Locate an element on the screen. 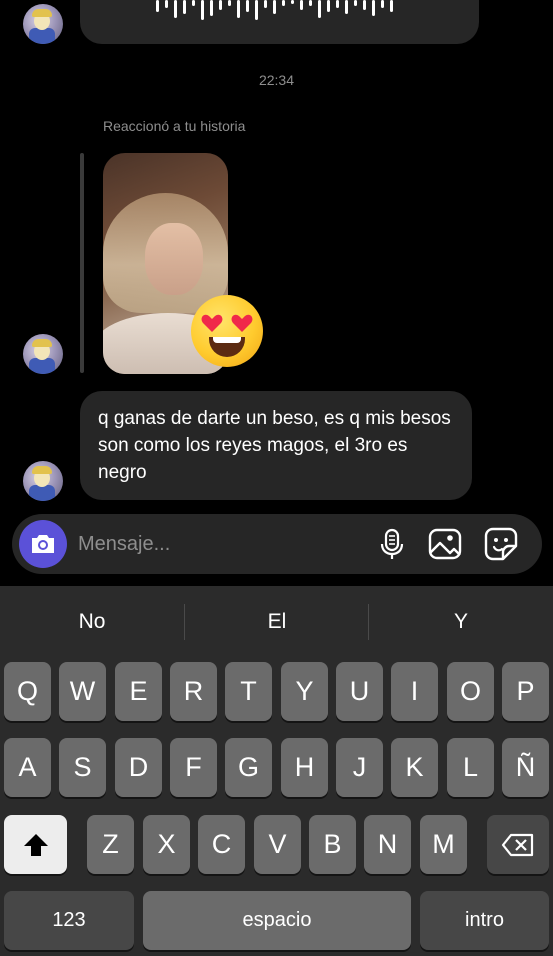  key-e: E is located at coordinates (138, 691).